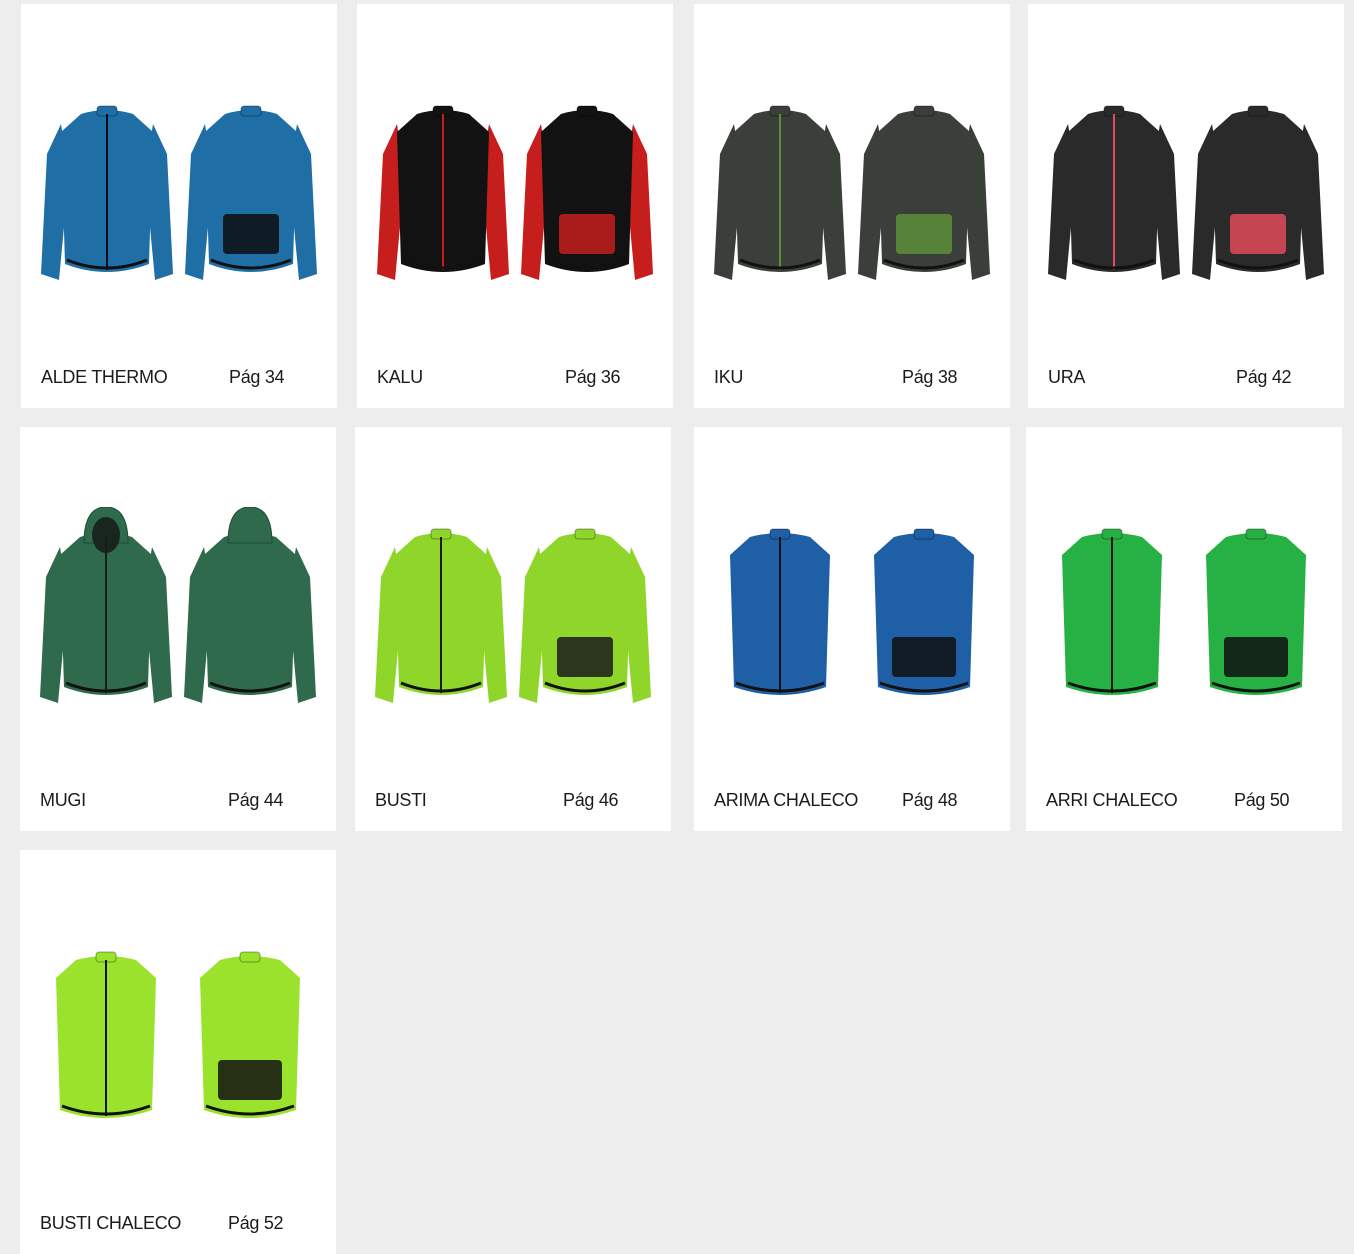 This screenshot has height=1254, width=1354. I want to click on product-card: ARRI CHALECO Pág 50, so click(1184, 629).